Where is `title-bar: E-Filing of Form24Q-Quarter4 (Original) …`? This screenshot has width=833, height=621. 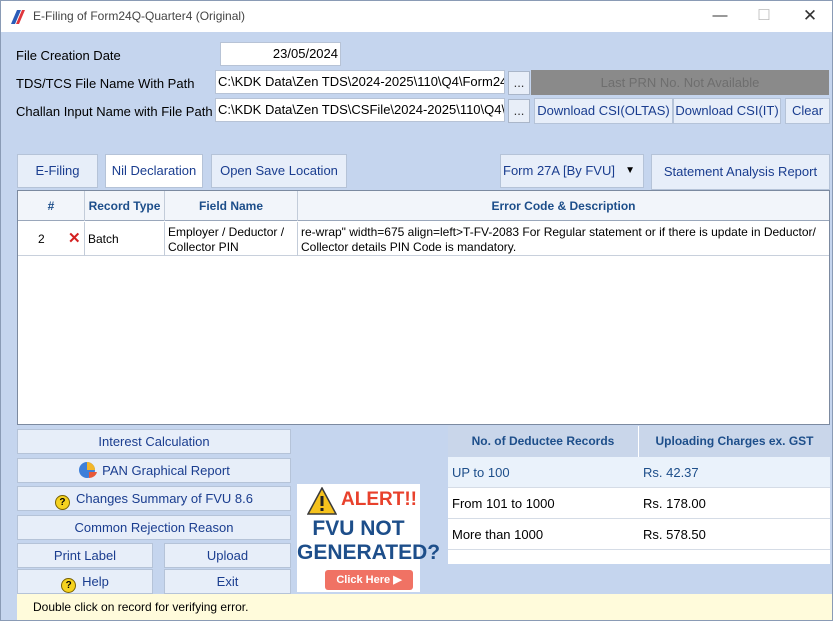 title-bar: E-Filing of Form24Q-Quarter4 (Original) … is located at coordinates (416, 16).